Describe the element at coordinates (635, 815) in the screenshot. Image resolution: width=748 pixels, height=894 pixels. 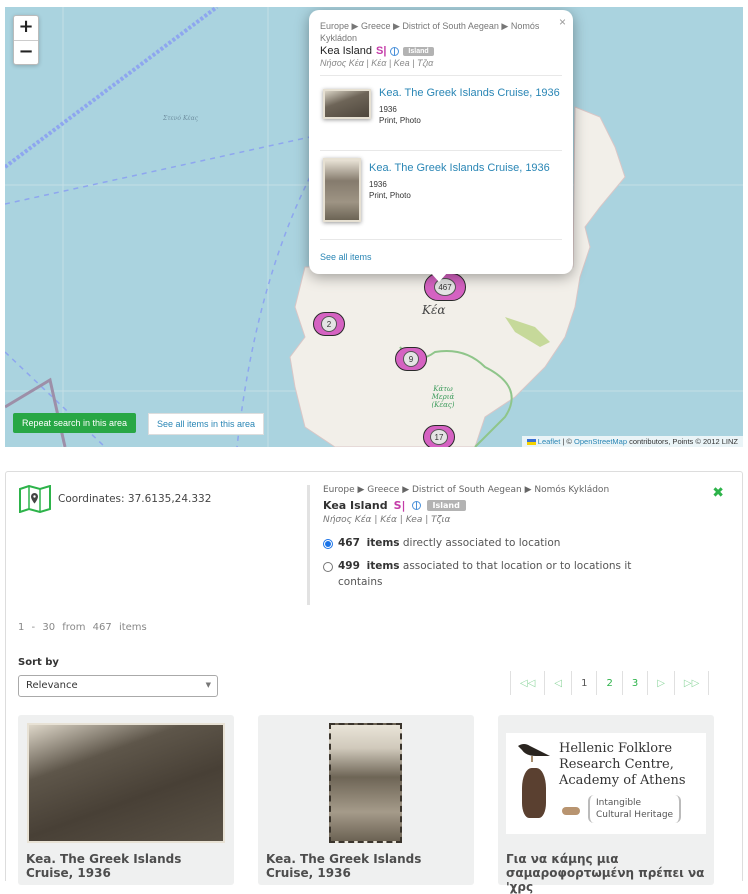
I see `logo-subline: Cultural Heritage` at that location.